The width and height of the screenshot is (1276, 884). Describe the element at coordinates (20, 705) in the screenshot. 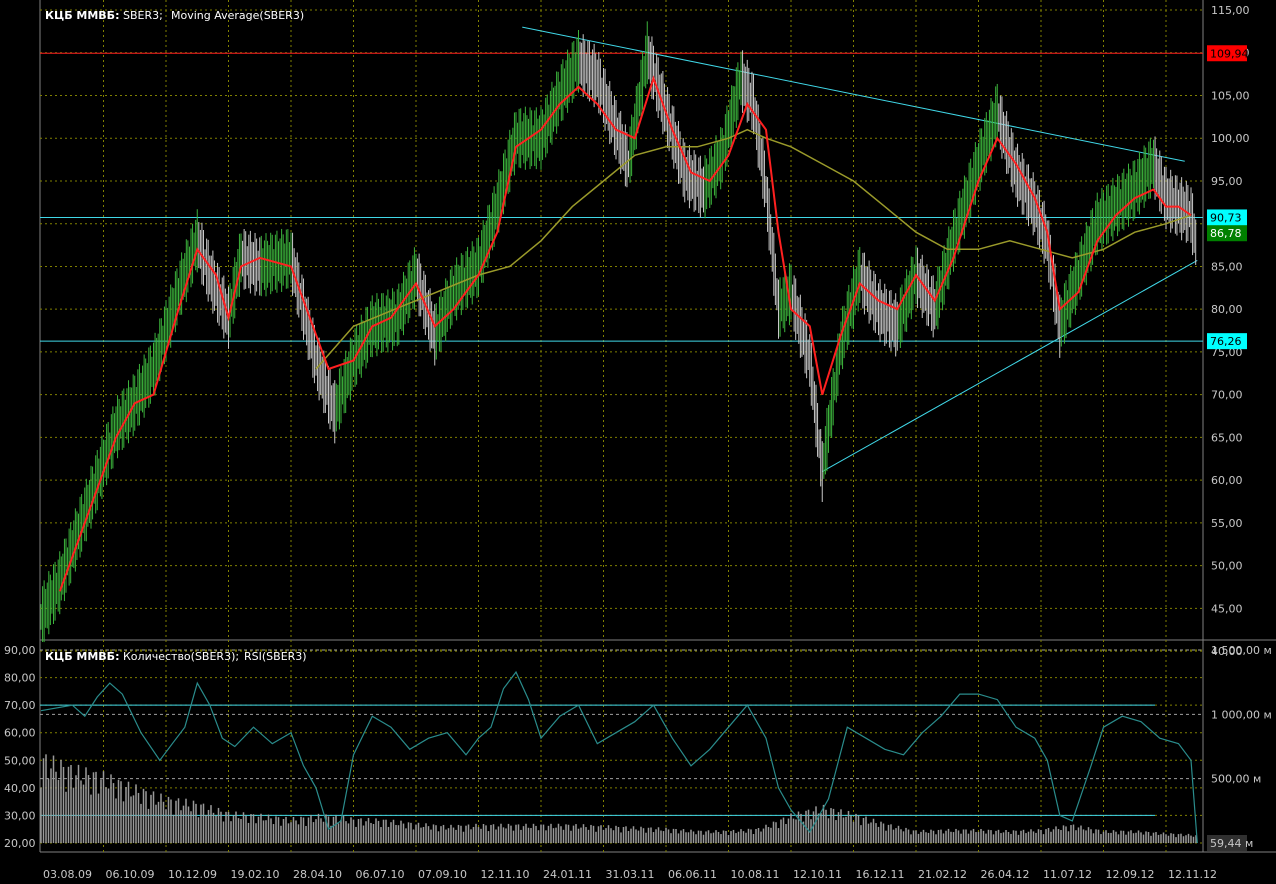

I see `rsi-tick-label: 70,00` at that location.